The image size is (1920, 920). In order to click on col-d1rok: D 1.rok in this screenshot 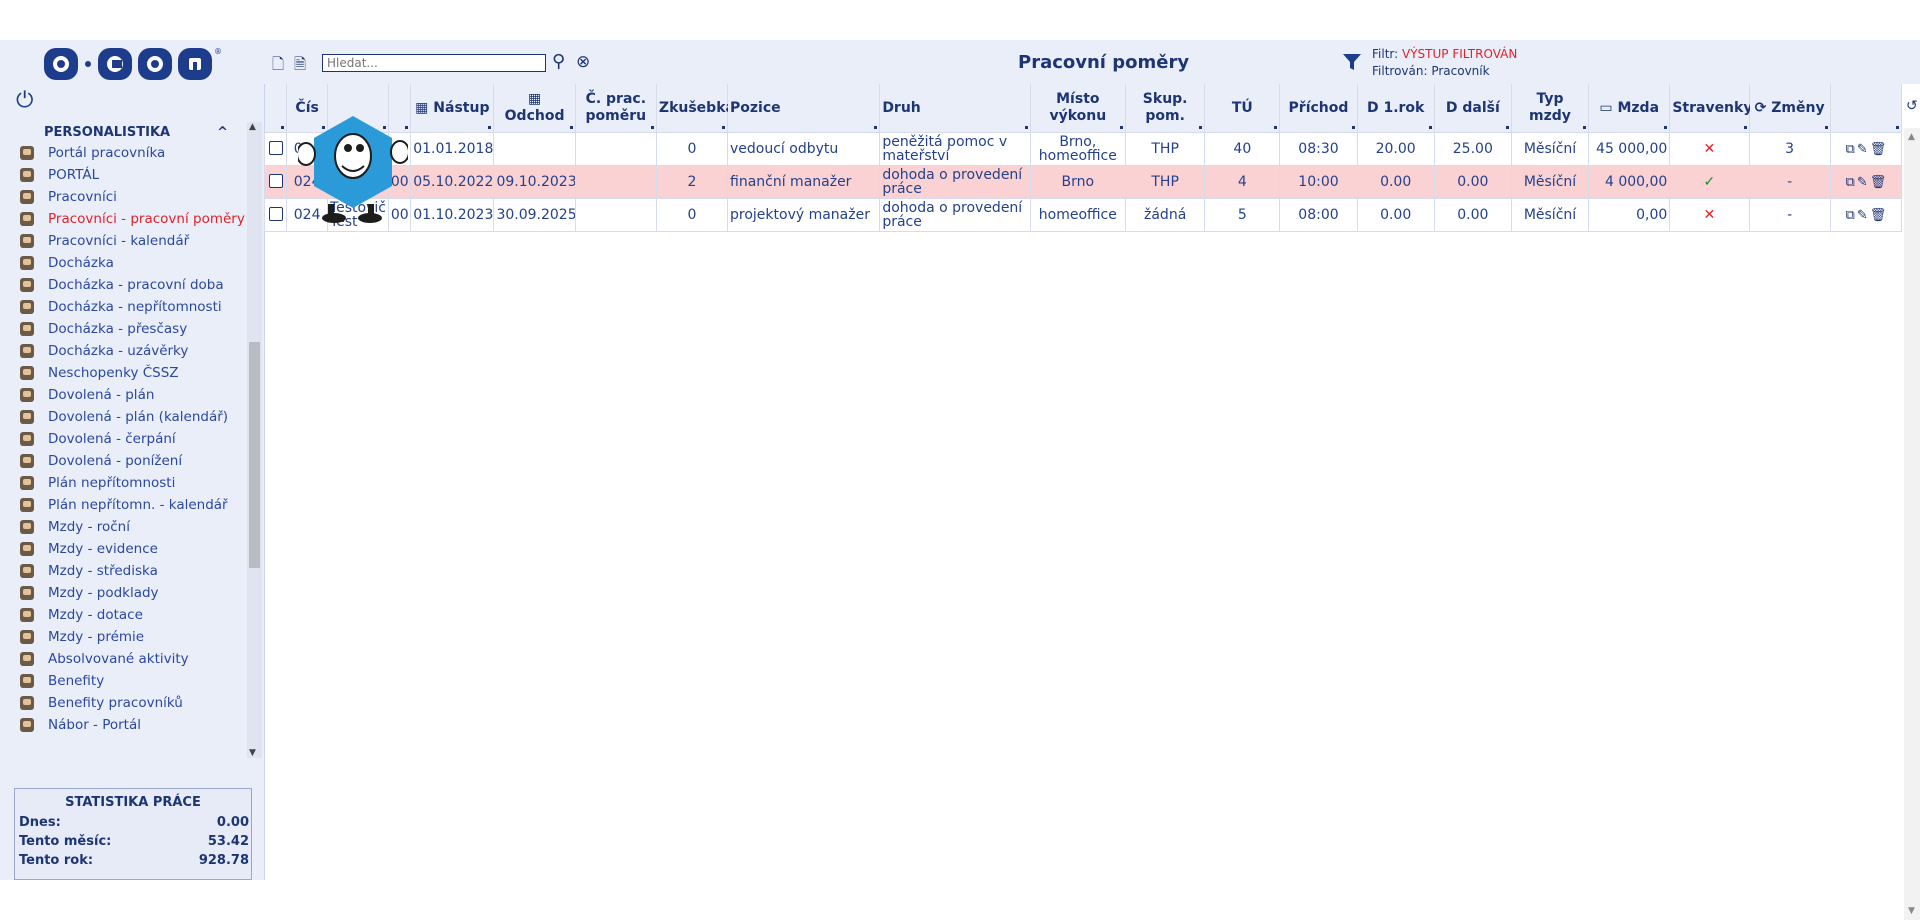, I will do `click(1396, 108)`.